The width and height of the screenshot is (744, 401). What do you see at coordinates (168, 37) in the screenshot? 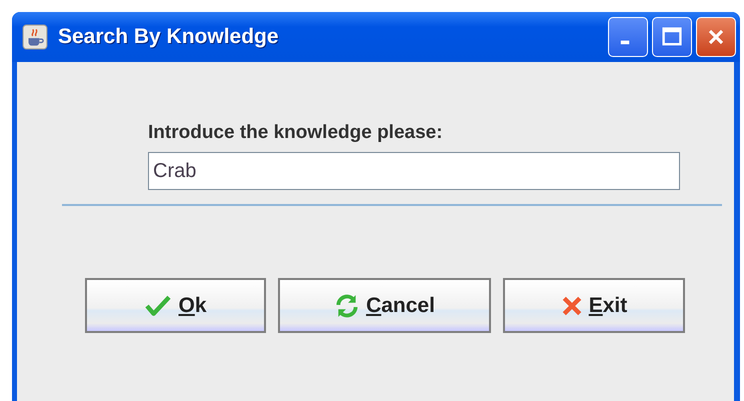
I see `window-title: Search By Knowledge` at bounding box center [168, 37].